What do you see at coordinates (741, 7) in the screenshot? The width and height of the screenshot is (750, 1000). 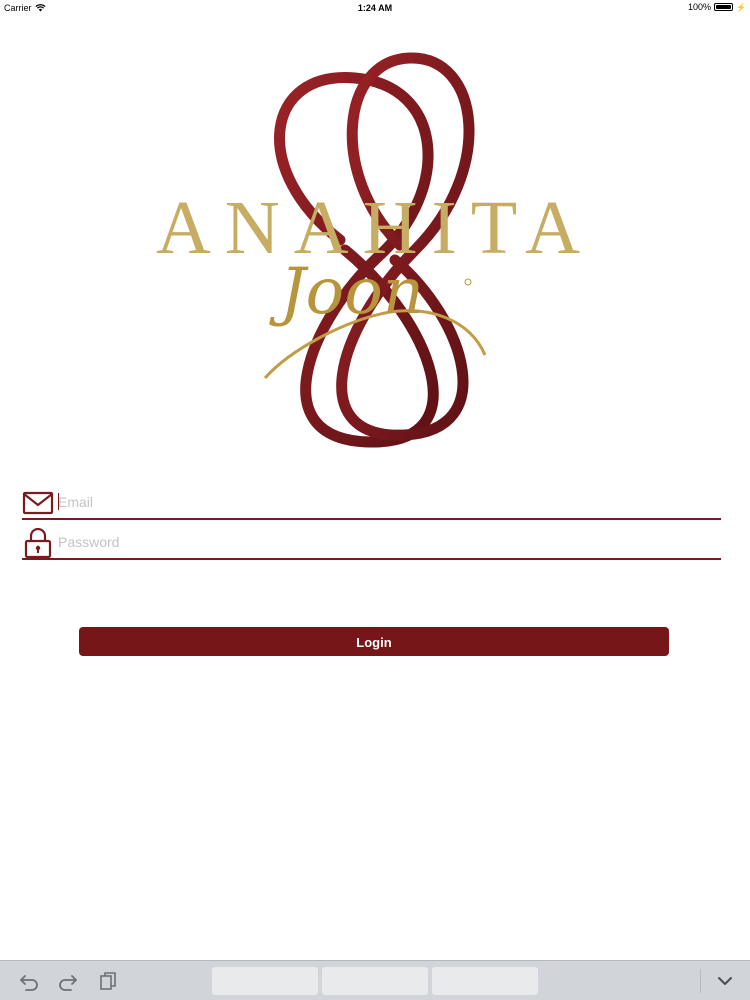 I see `charging-icon: ⚡` at bounding box center [741, 7].